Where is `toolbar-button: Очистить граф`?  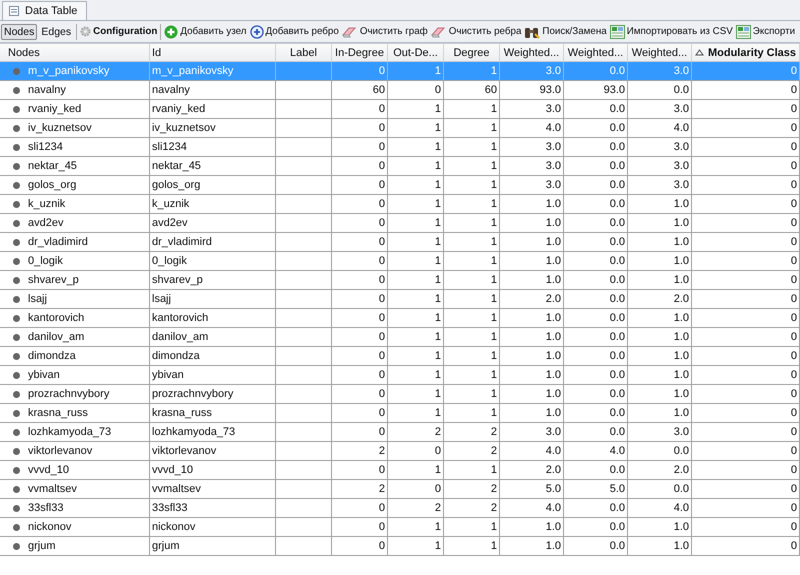 toolbar-button: Очистить граф is located at coordinates (384, 31).